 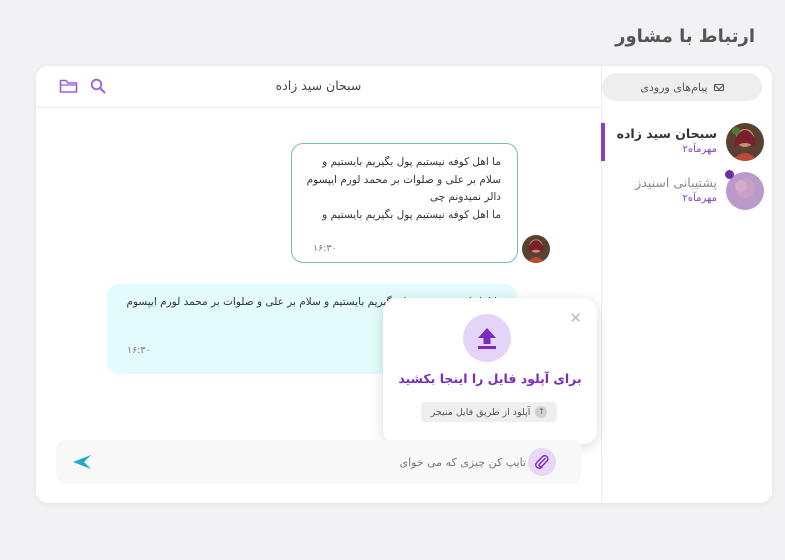 I want to click on unread-badge, so click(x=729, y=174).